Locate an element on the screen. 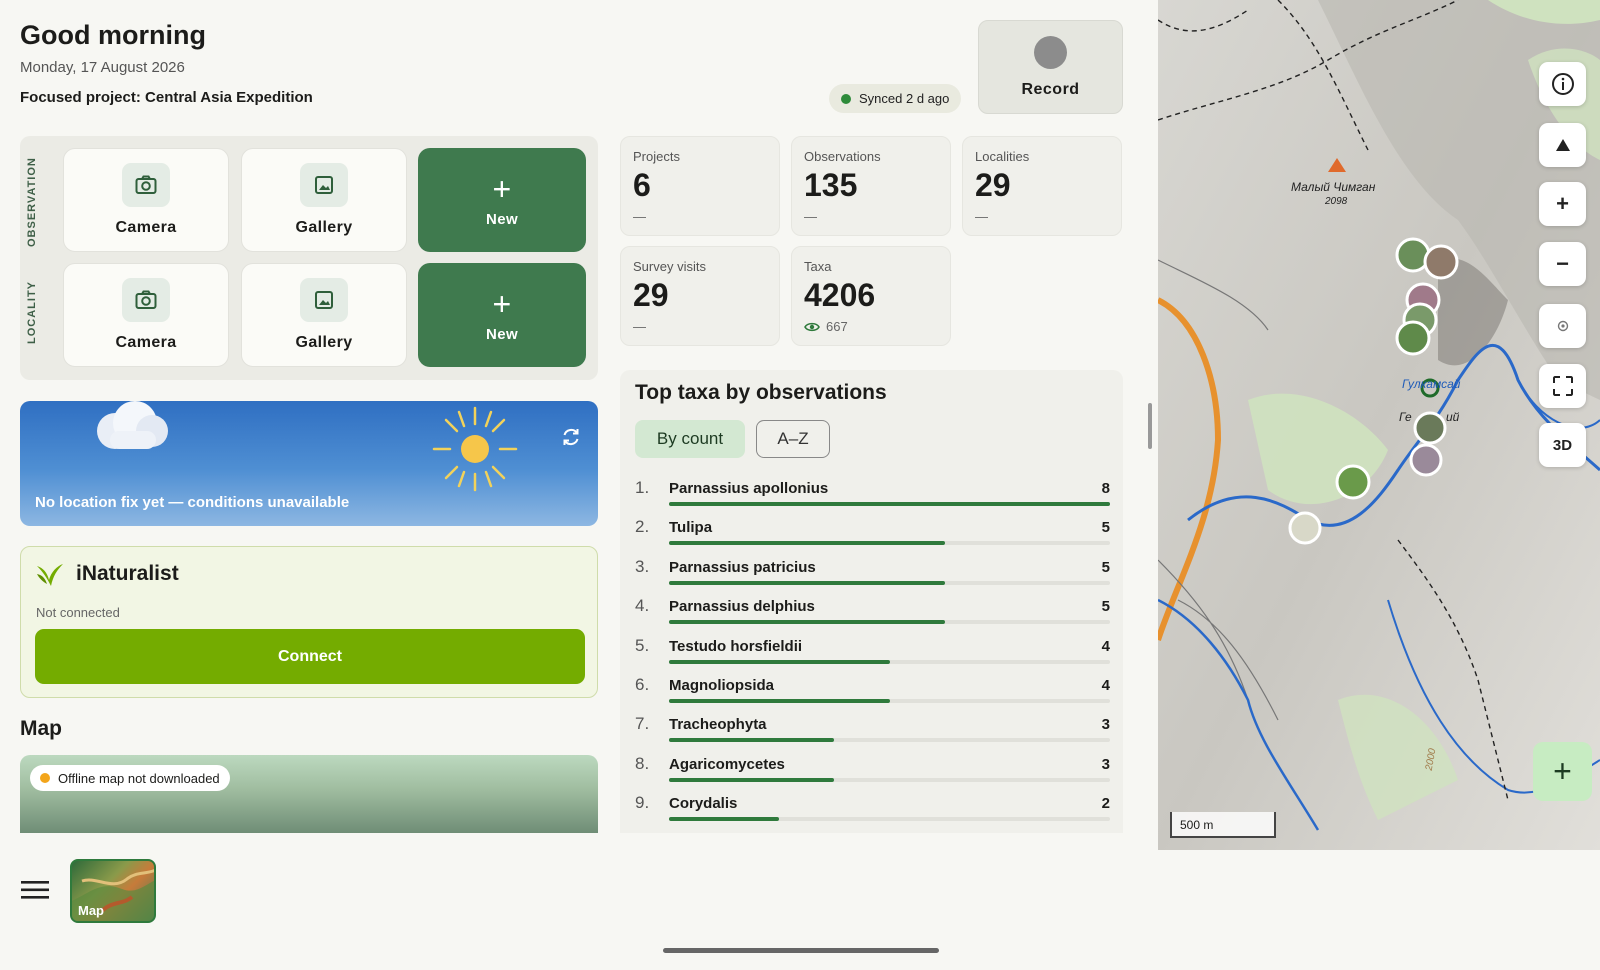 Image resolution: width=1600 pixels, height=970 pixels. taxa-name: Tracheophyta is located at coordinates (718, 725).